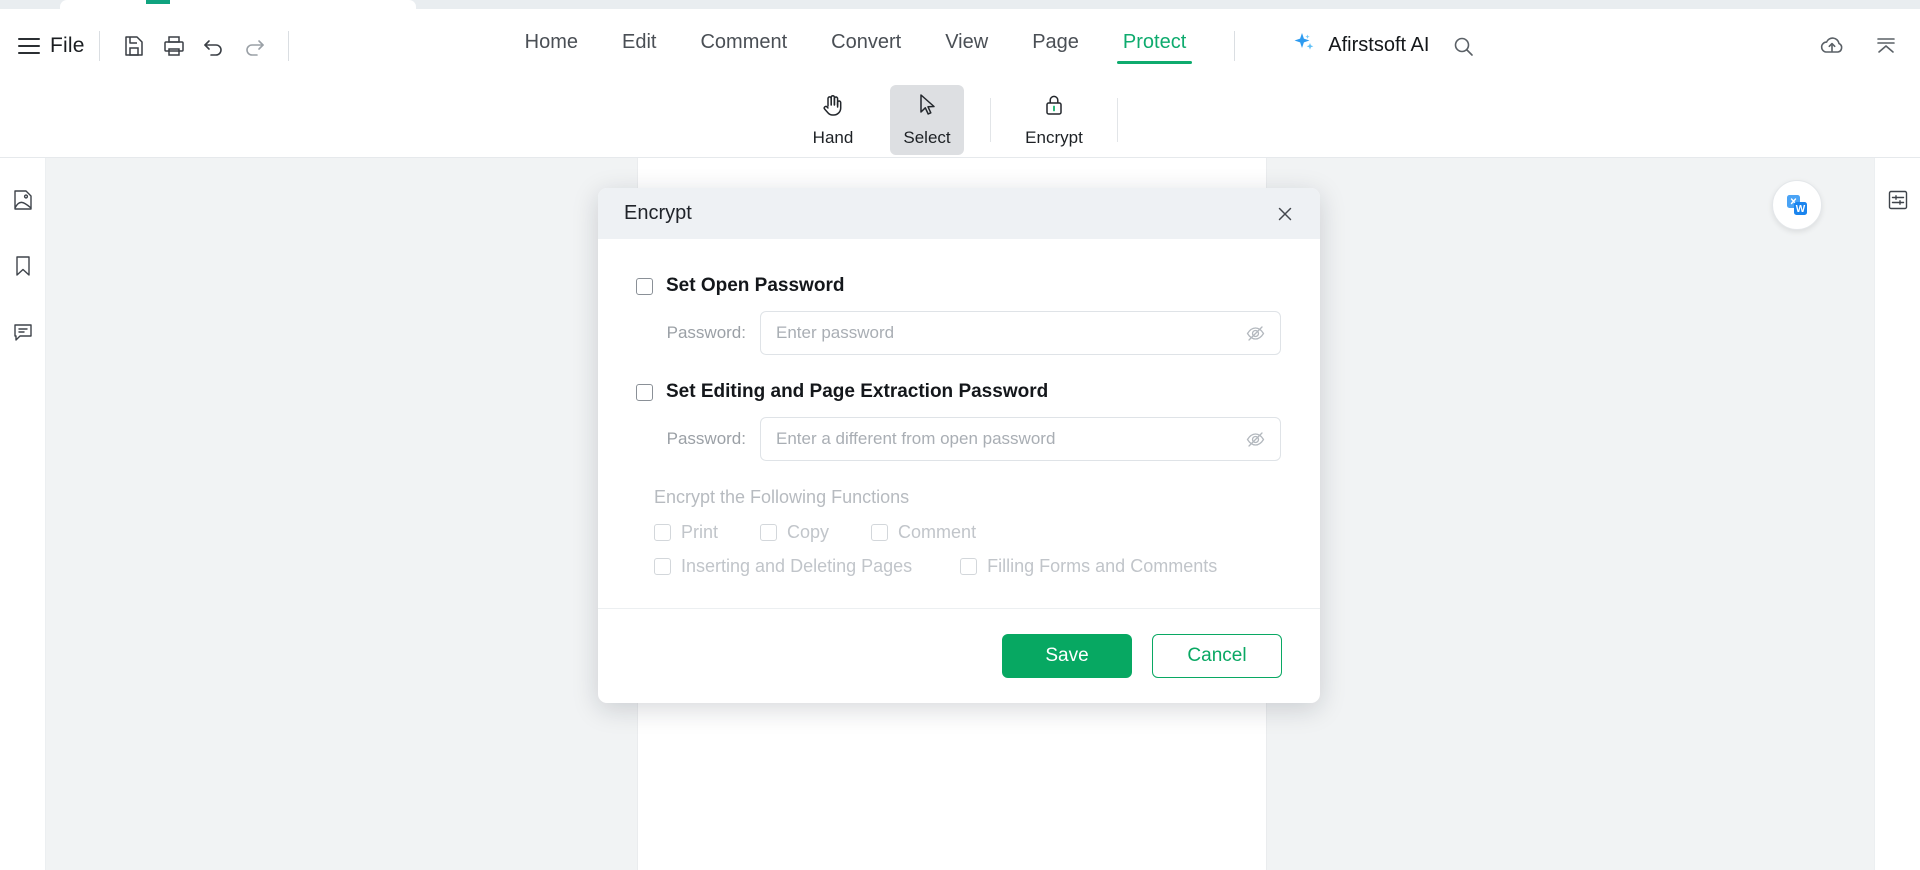 Image resolution: width=1920 pixels, height=870 pixels. I want to click on tool-row: Hand Select Encrypt, so click(960, 119).